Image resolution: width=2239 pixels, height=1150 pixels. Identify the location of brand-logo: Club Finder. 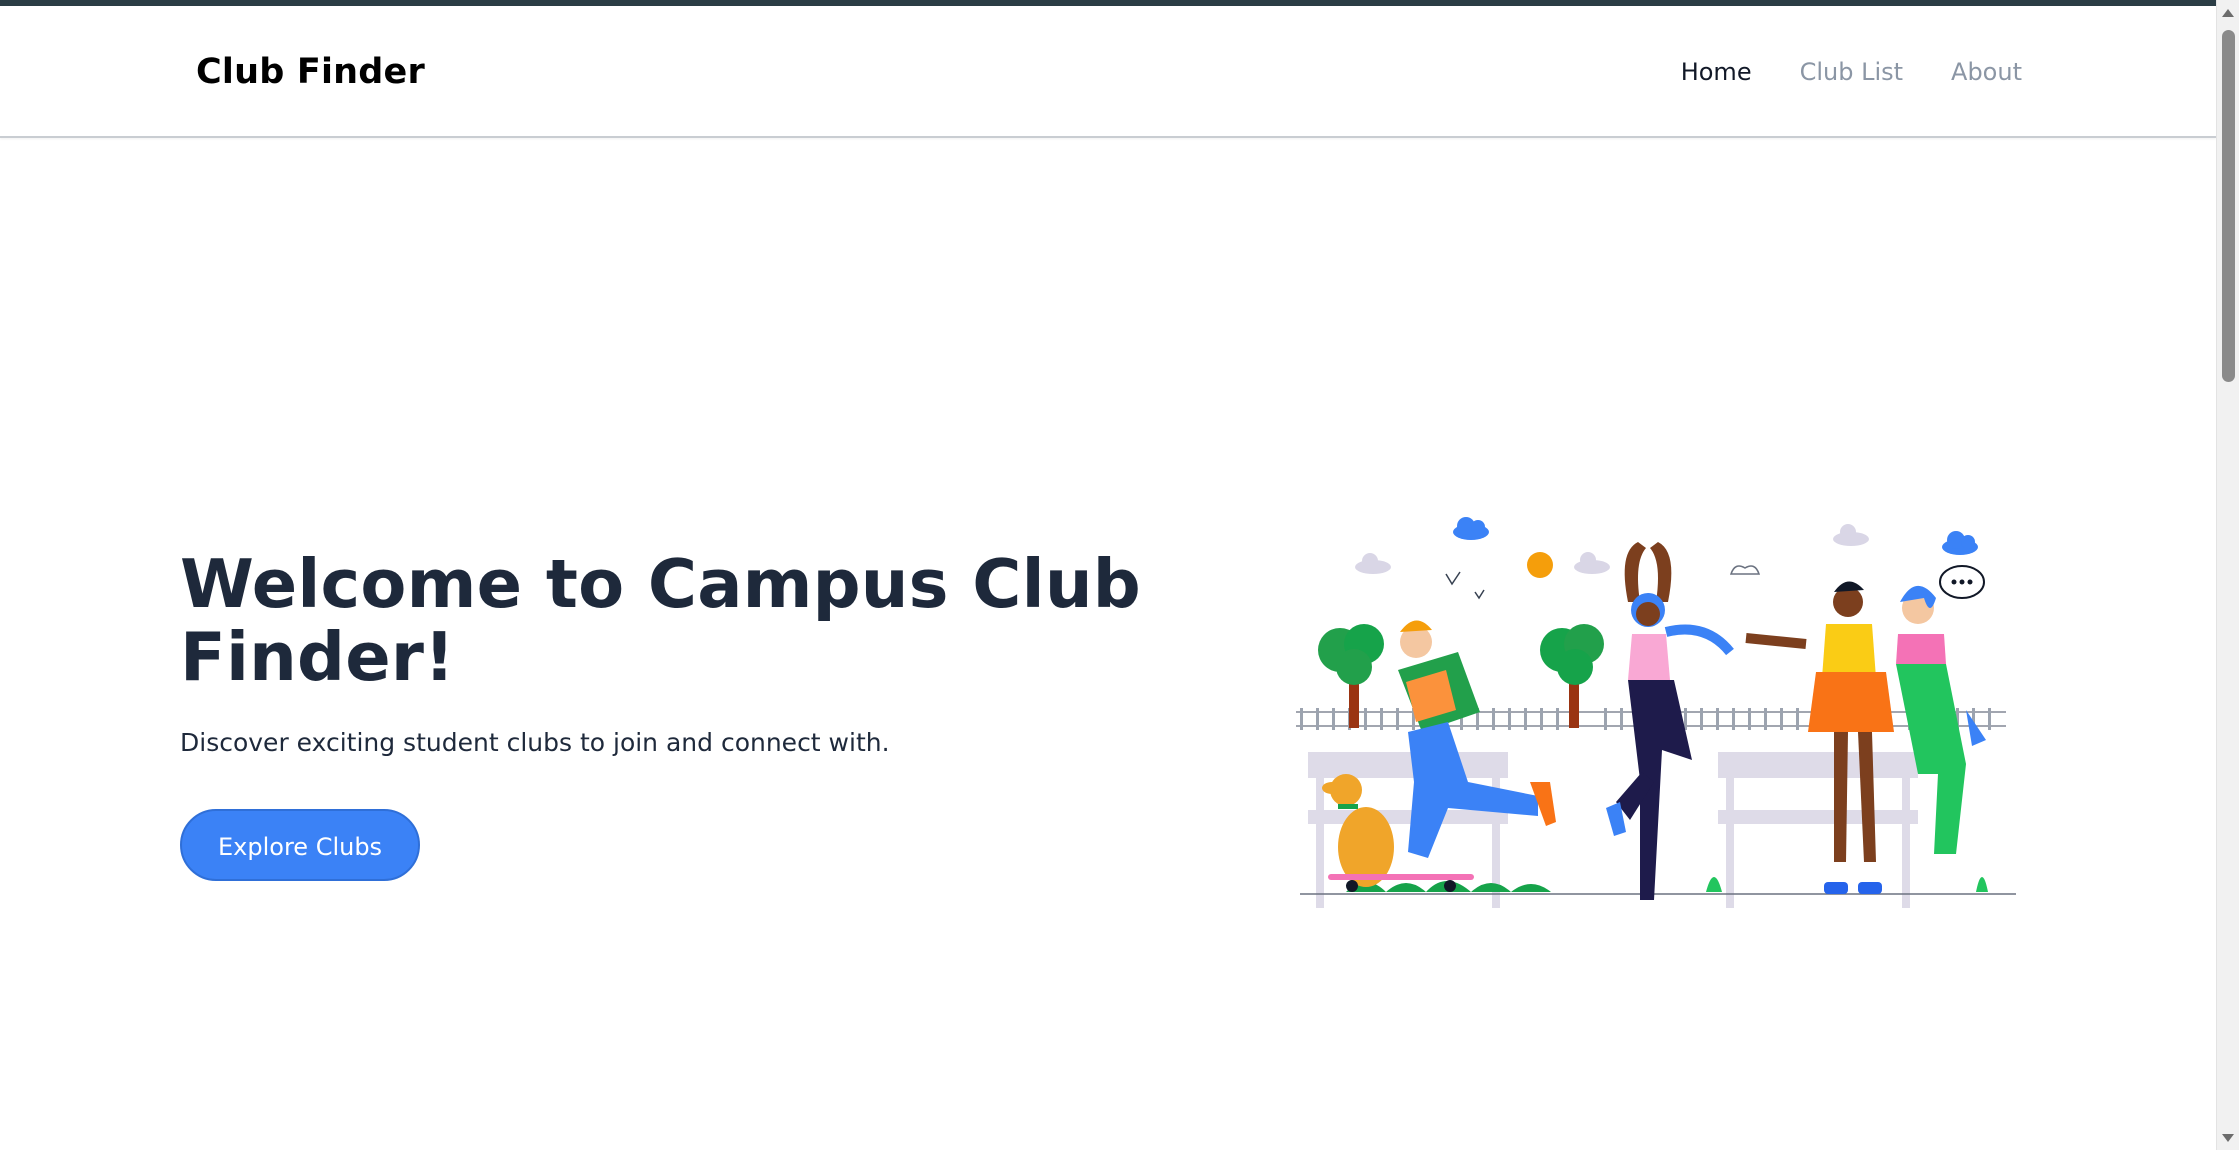
(310, 72).